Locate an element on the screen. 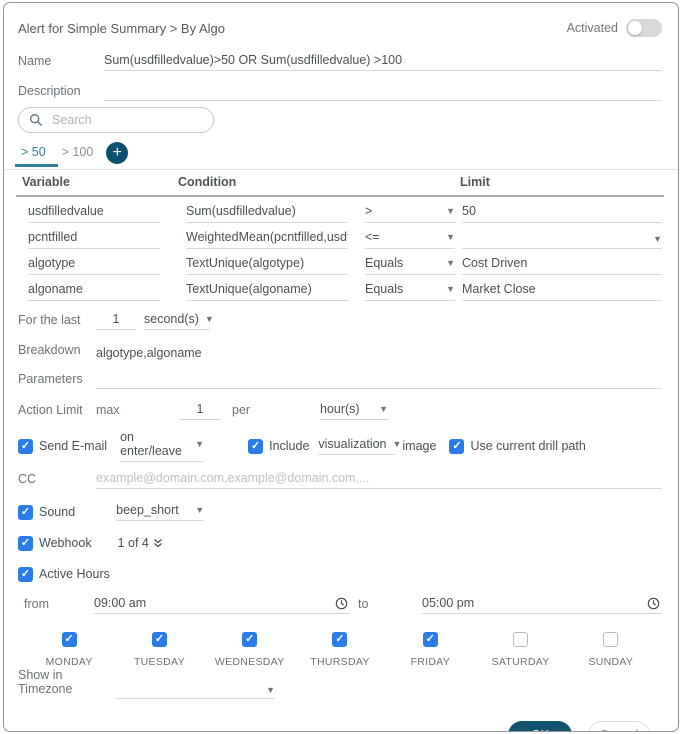  limit-input: Market Close▼ is located at coordinates (562, 291).